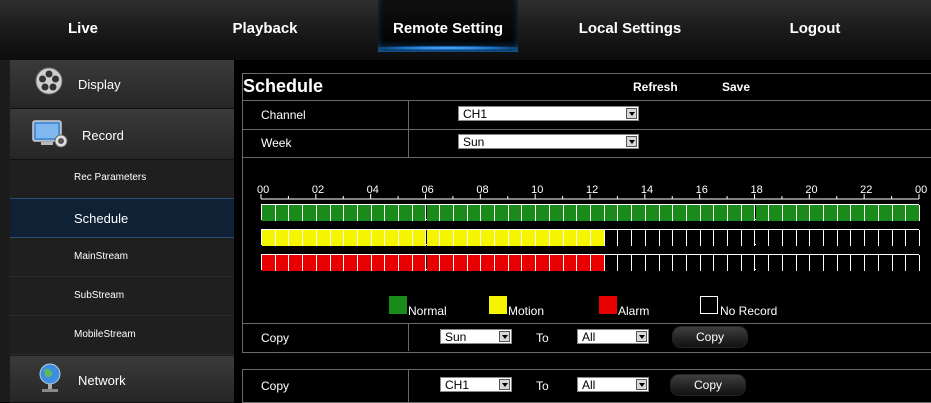 This screenshot has width=931, height=403. I want to click on copy-channel-button: Copy, so click(708, 385).